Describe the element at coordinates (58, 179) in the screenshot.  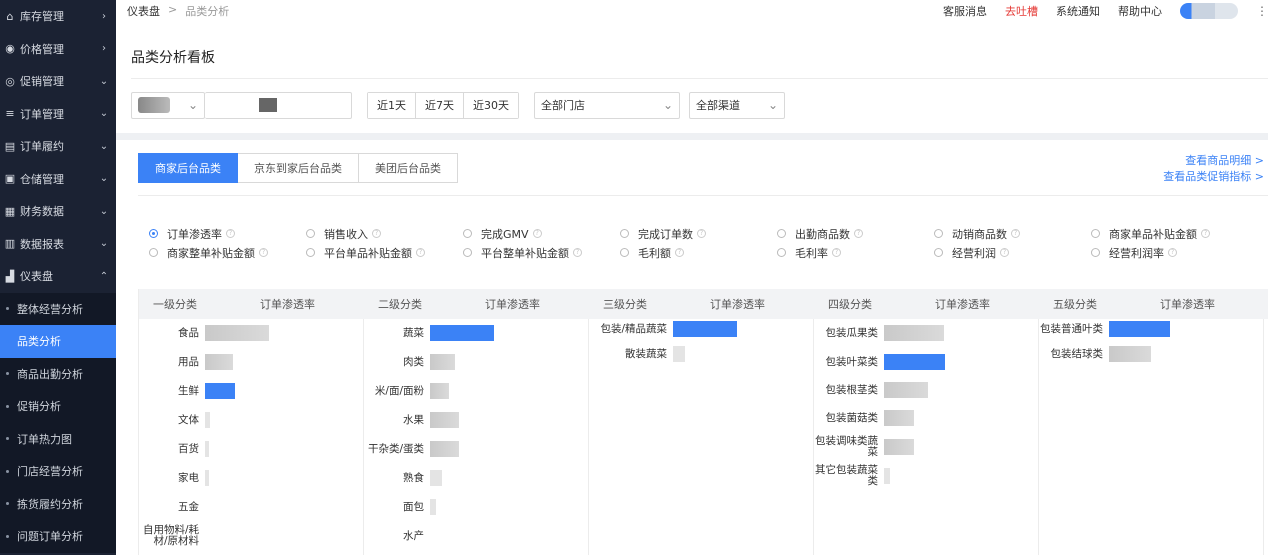
I see `sidebar-item: ▣ 仓储管理 ⌄` at that location.